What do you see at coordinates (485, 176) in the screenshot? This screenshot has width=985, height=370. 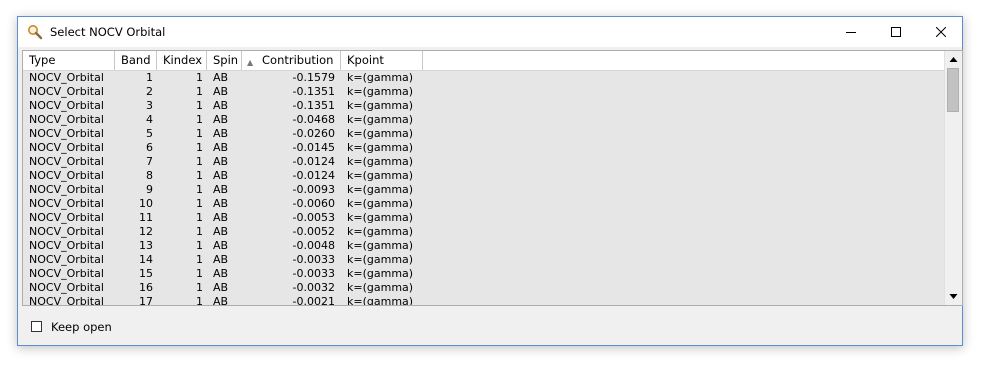 I see `table-row: NOCV_Orbital 8 1 AB -0.0124 k=(gamma)` at bounding box center [485, 176].